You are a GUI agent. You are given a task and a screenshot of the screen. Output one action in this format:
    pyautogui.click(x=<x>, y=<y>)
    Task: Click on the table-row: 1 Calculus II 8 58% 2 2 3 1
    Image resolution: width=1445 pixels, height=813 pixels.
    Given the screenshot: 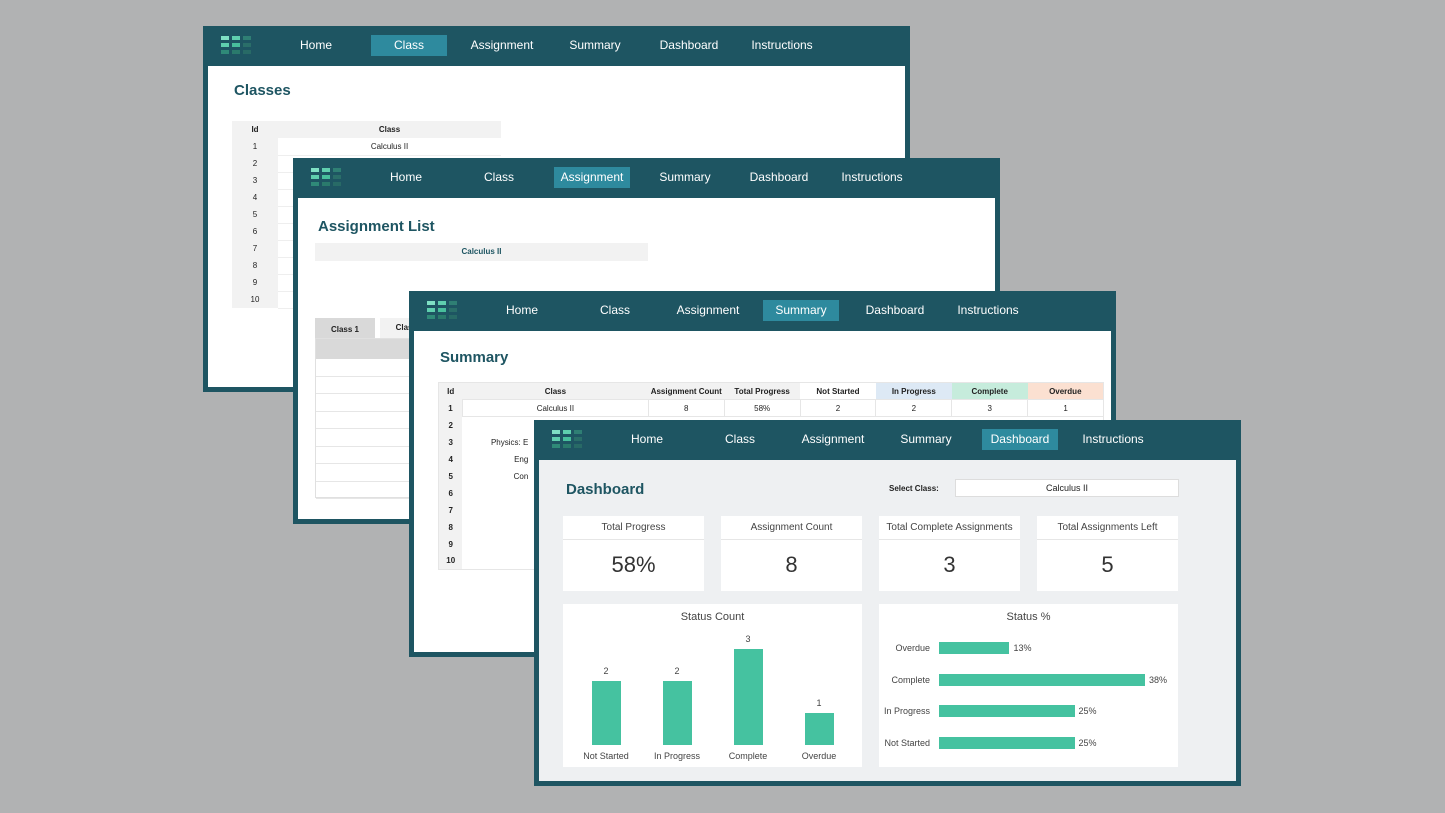 What is the action you would take?
    pyautogui.click(x=771, y=408)
    